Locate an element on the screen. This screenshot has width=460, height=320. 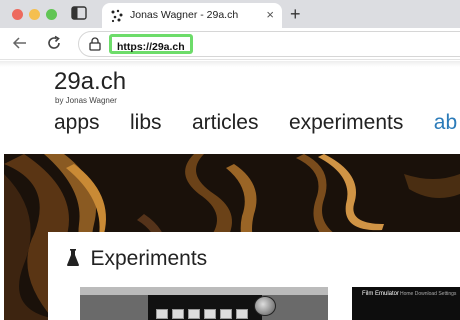
volume-knob-icon is located at coordinates (265, 306).